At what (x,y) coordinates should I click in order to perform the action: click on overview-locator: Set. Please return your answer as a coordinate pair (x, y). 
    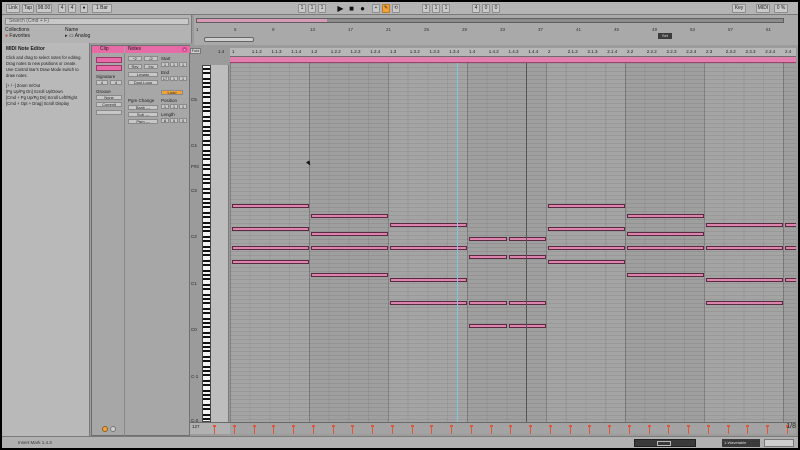
    Looking at the image, I should click on (665, 36).